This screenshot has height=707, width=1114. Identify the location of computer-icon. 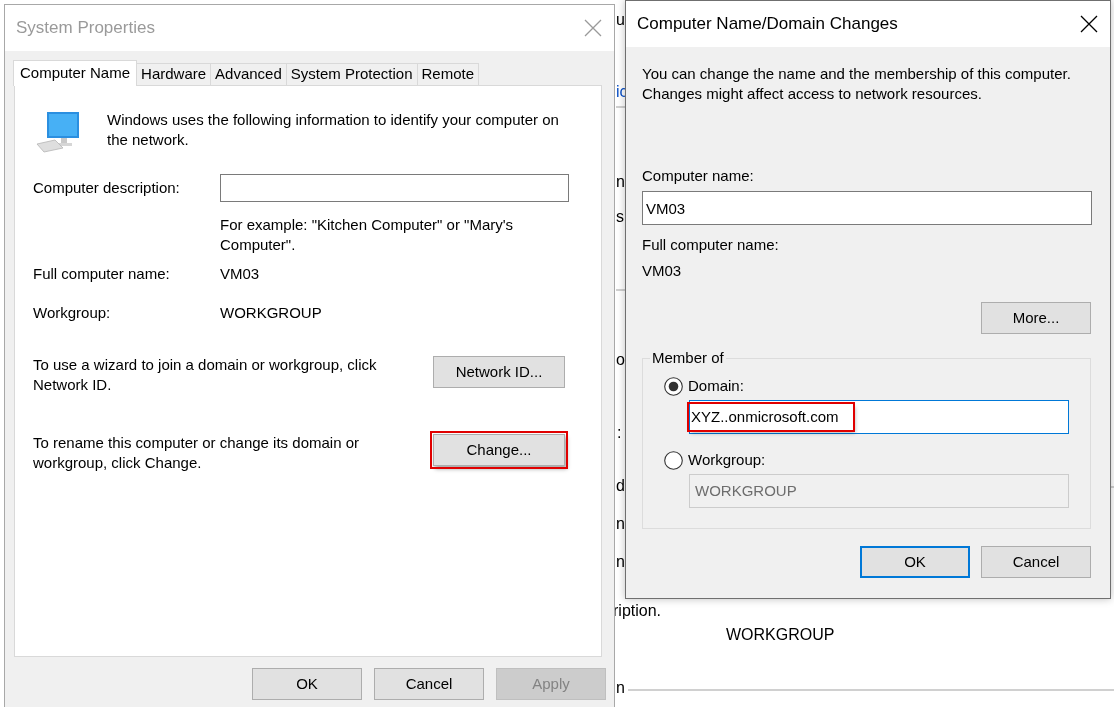
(58, 132).